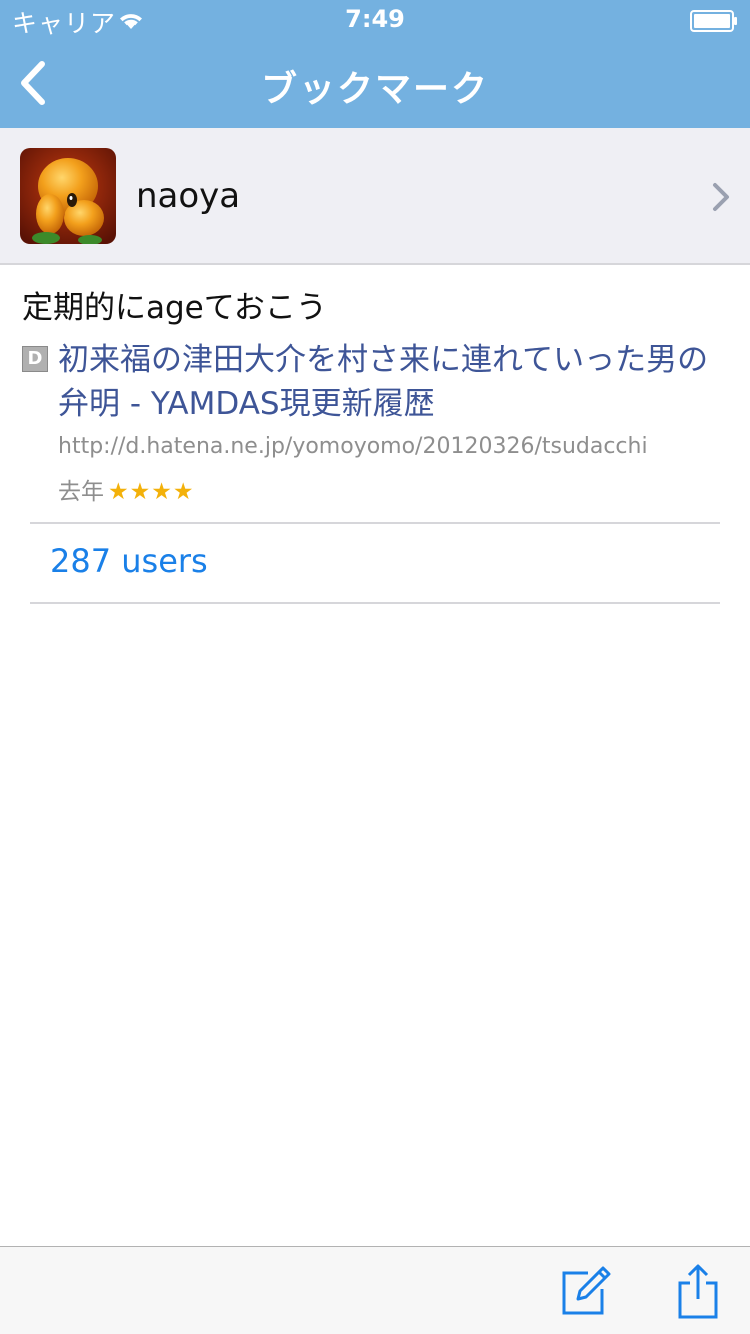 This screenshot has height=1334, width=750. I want to click on top-bar: キャリア 7:49 ブックマーク, so click(375, 64).